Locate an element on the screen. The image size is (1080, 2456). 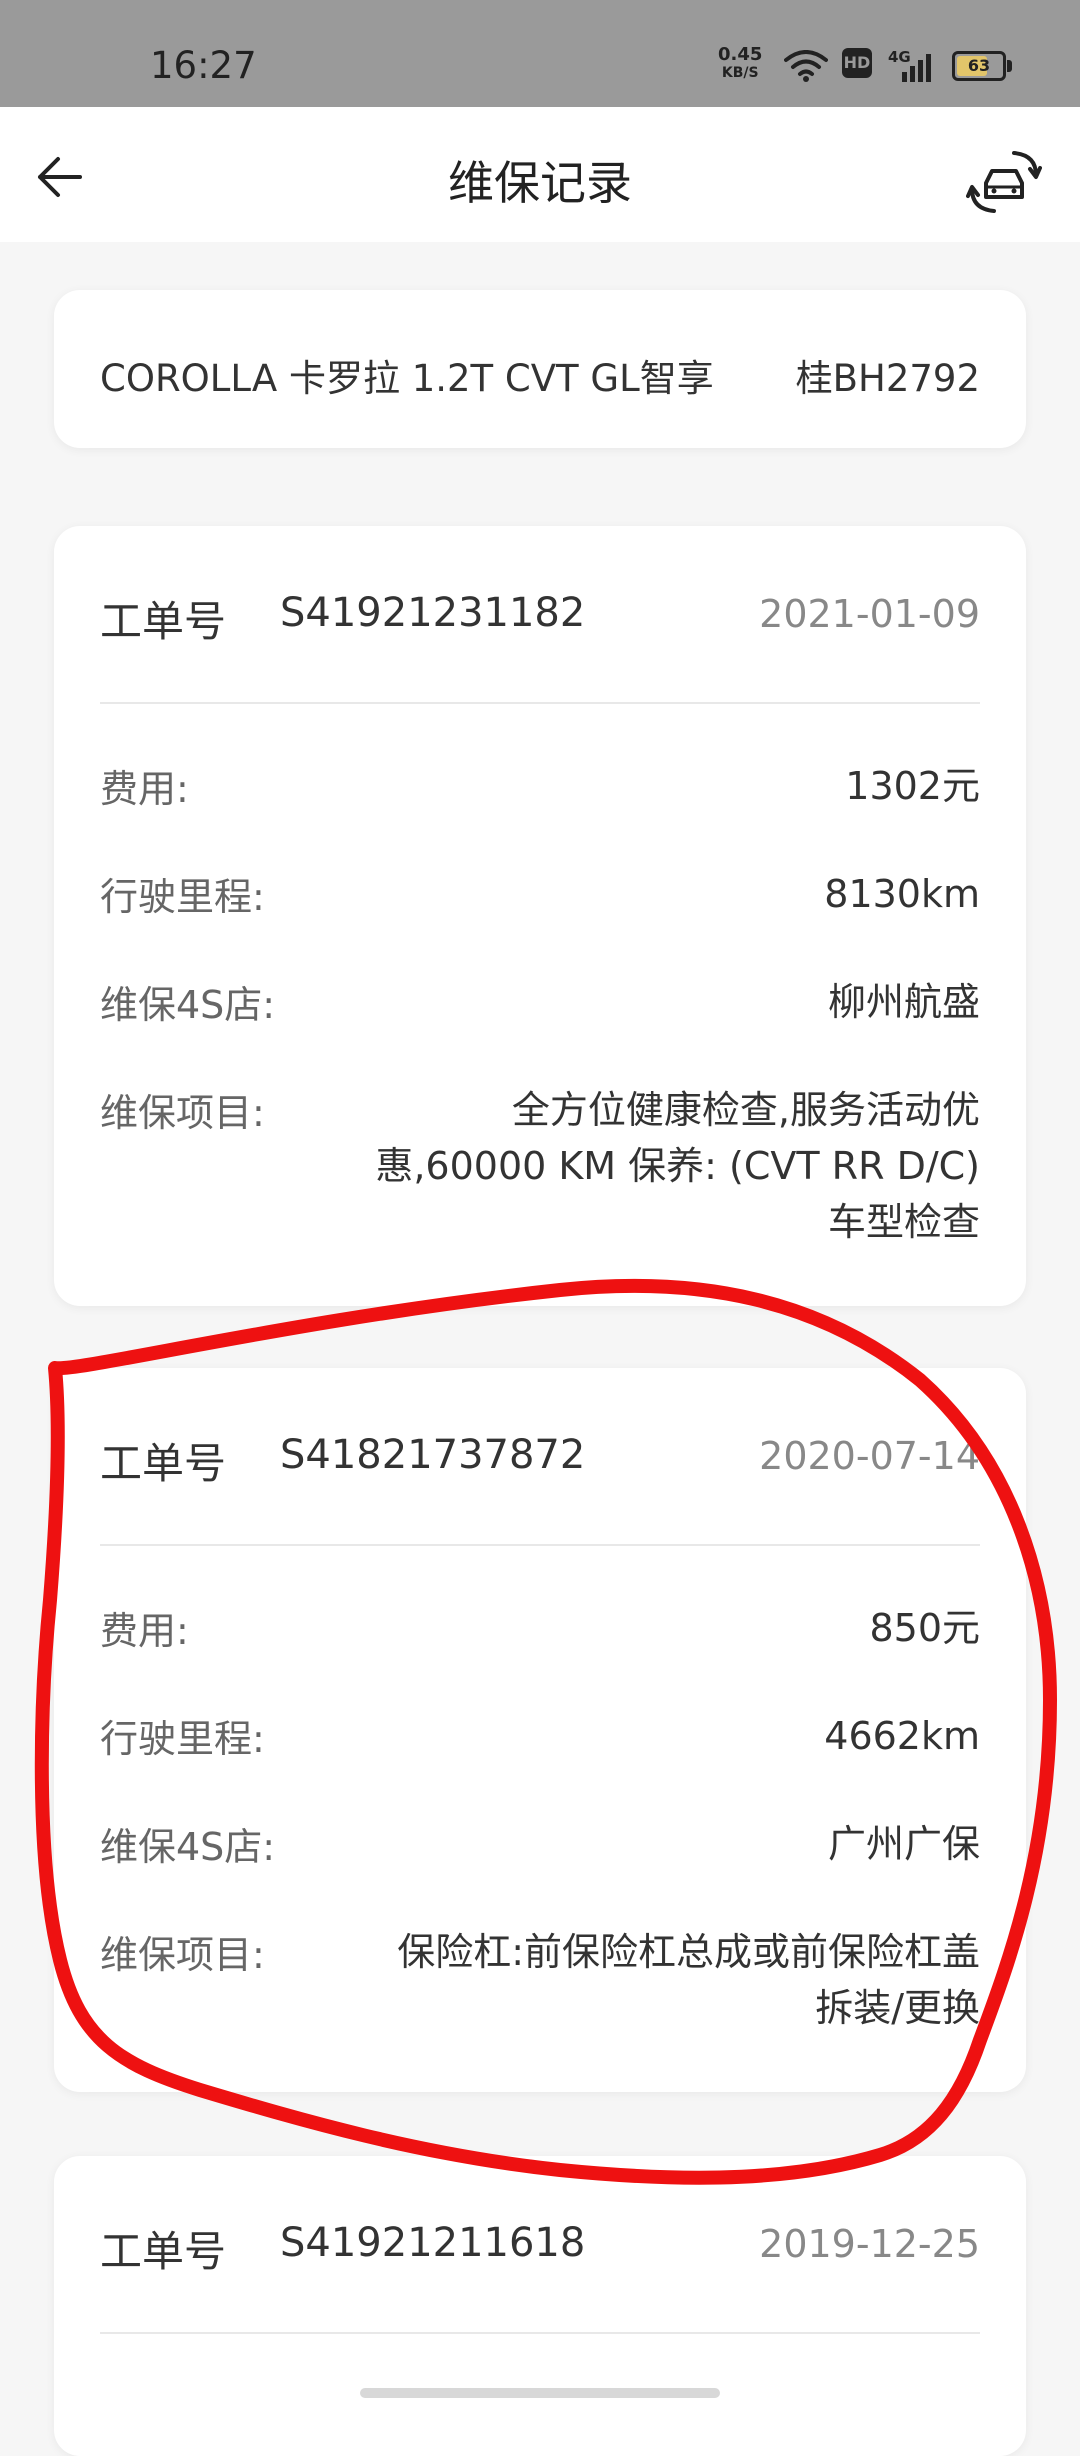
dealer-value: 柳州航盛 is located at coordinates (903, 1002).